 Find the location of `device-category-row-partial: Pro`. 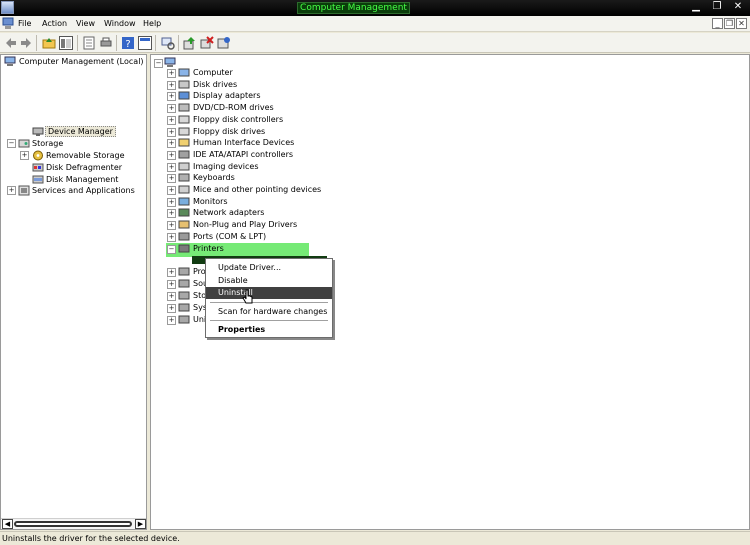

device-category-row-partial: Pro is located at coordinates (199, 271).